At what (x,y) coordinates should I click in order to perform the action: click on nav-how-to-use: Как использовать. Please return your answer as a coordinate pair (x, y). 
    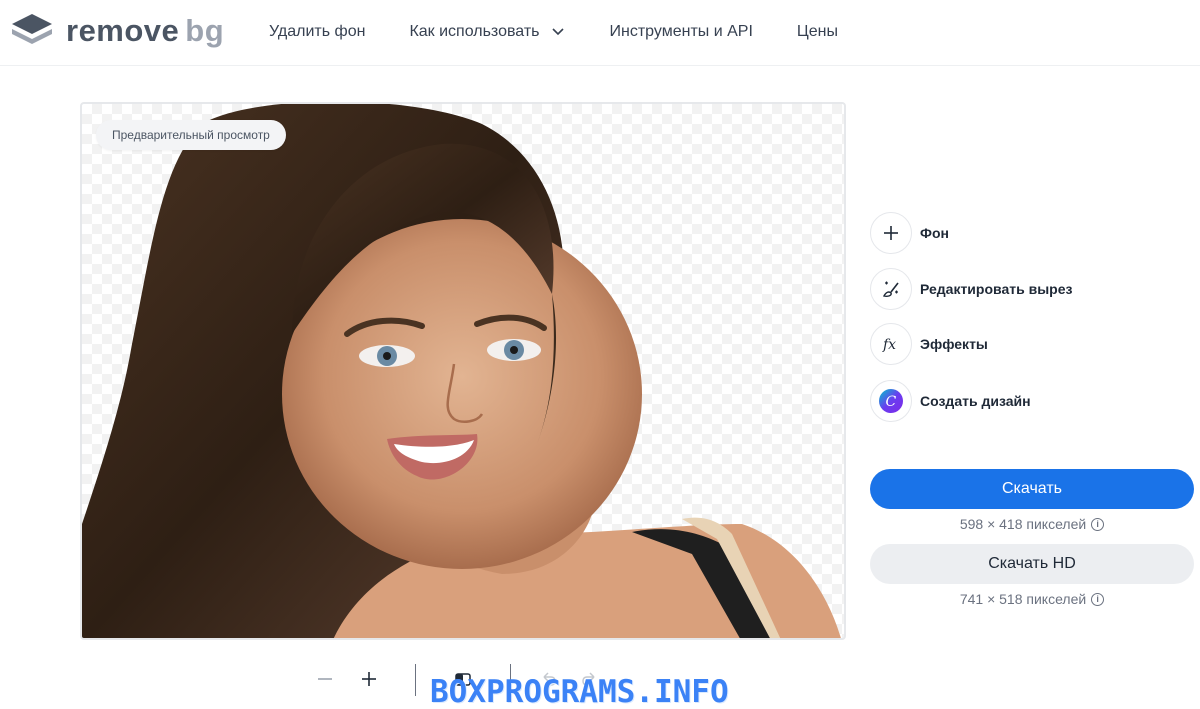
    Looking at the image, I should click on (487, 32).